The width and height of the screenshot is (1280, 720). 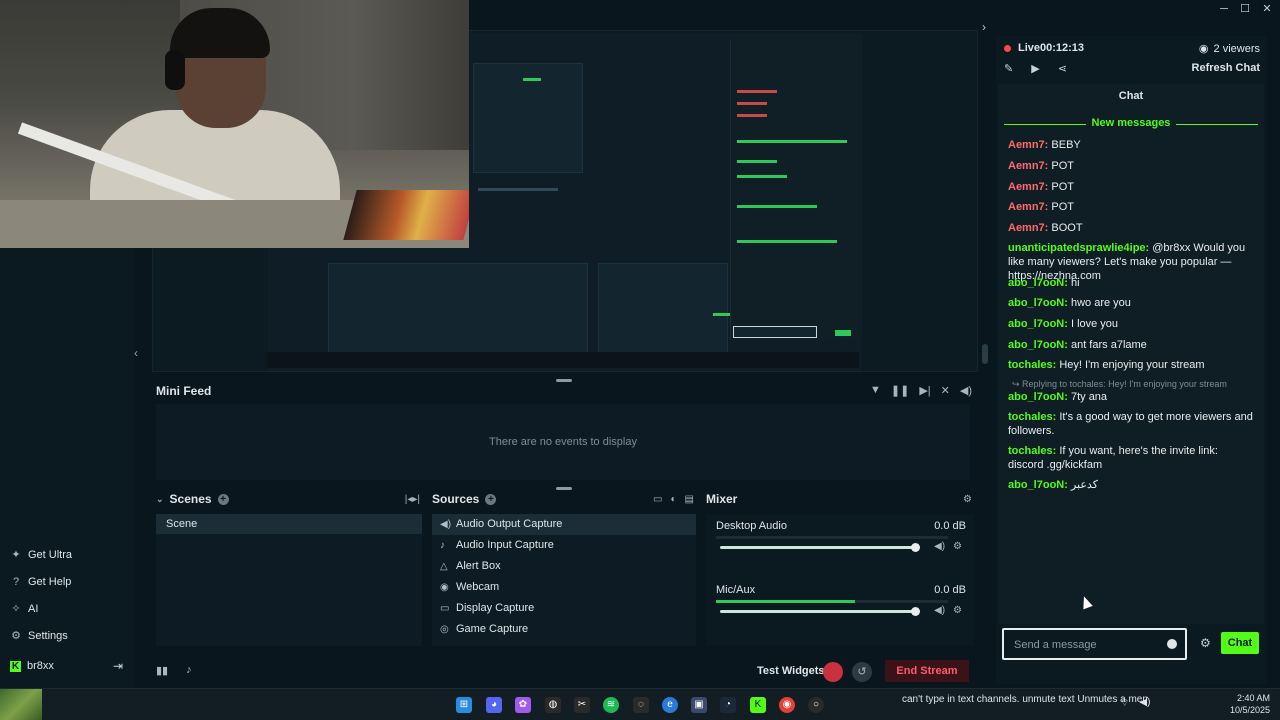 I want to click on system-clock: 2:40 AM 10/5/2025, so click(x=1250, y=704).